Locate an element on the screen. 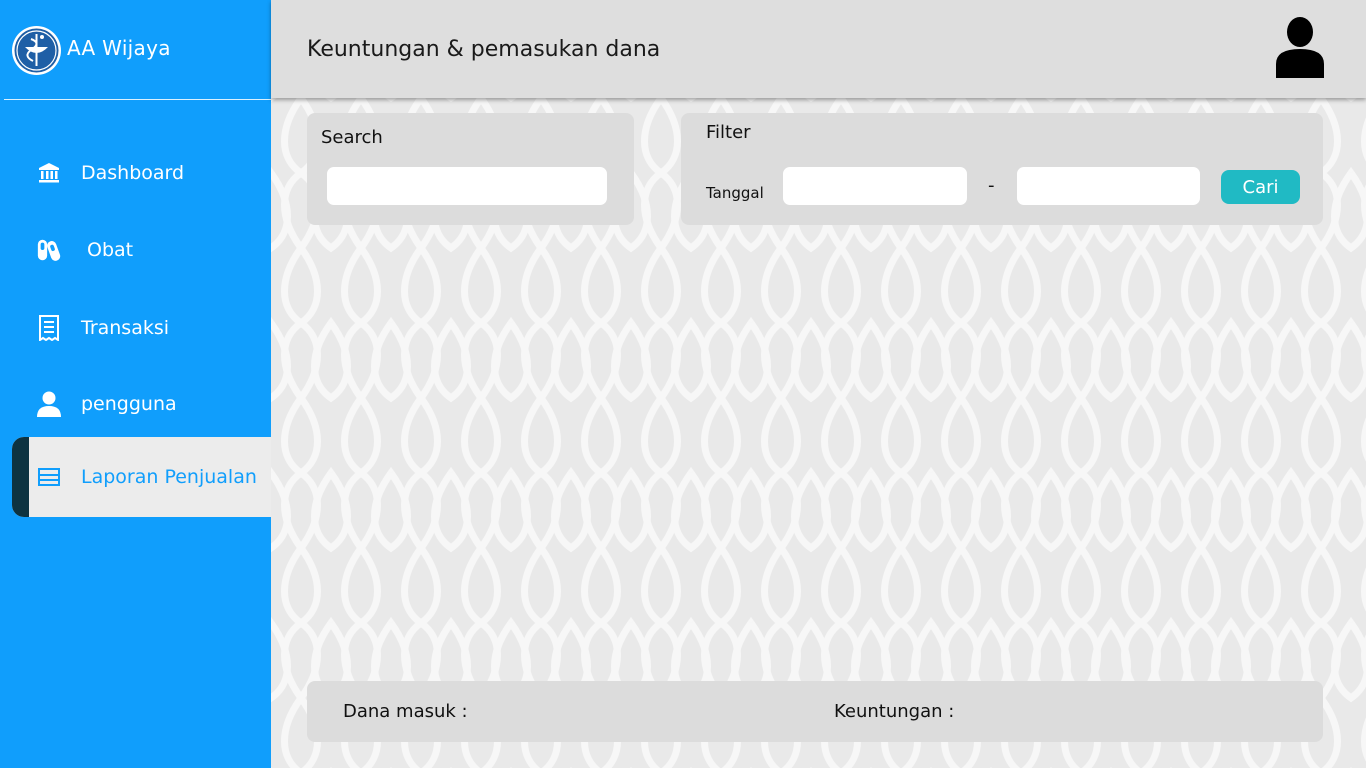 The height and width of the screenshot is (768, 1366). date-end-input is located at coordinates (1108, 186).